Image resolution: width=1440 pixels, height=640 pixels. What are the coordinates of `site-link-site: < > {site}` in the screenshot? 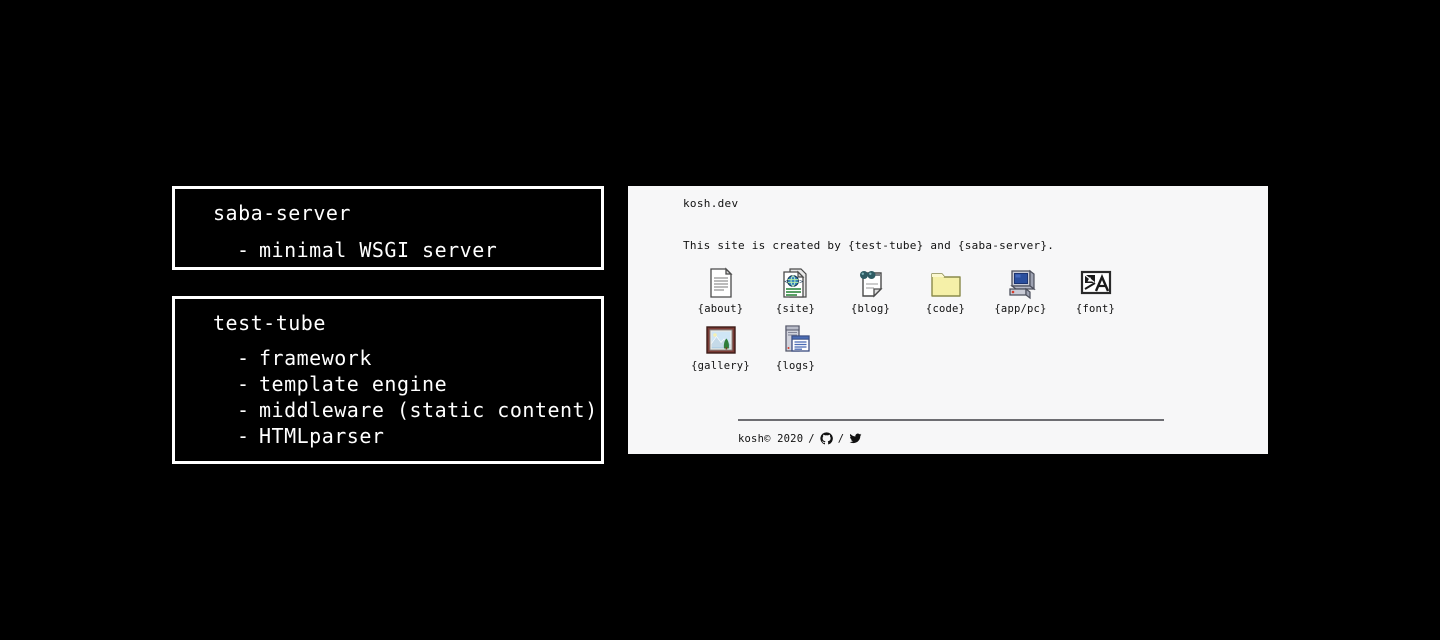 It's located at (795, 290).